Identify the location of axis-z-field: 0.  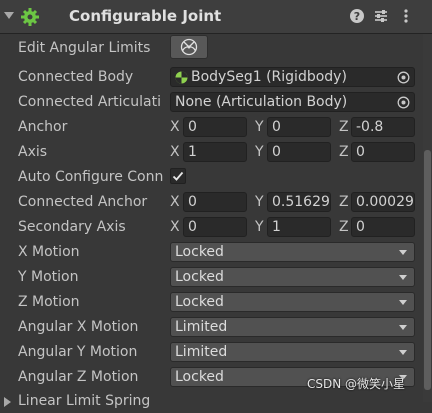
(383, 152).